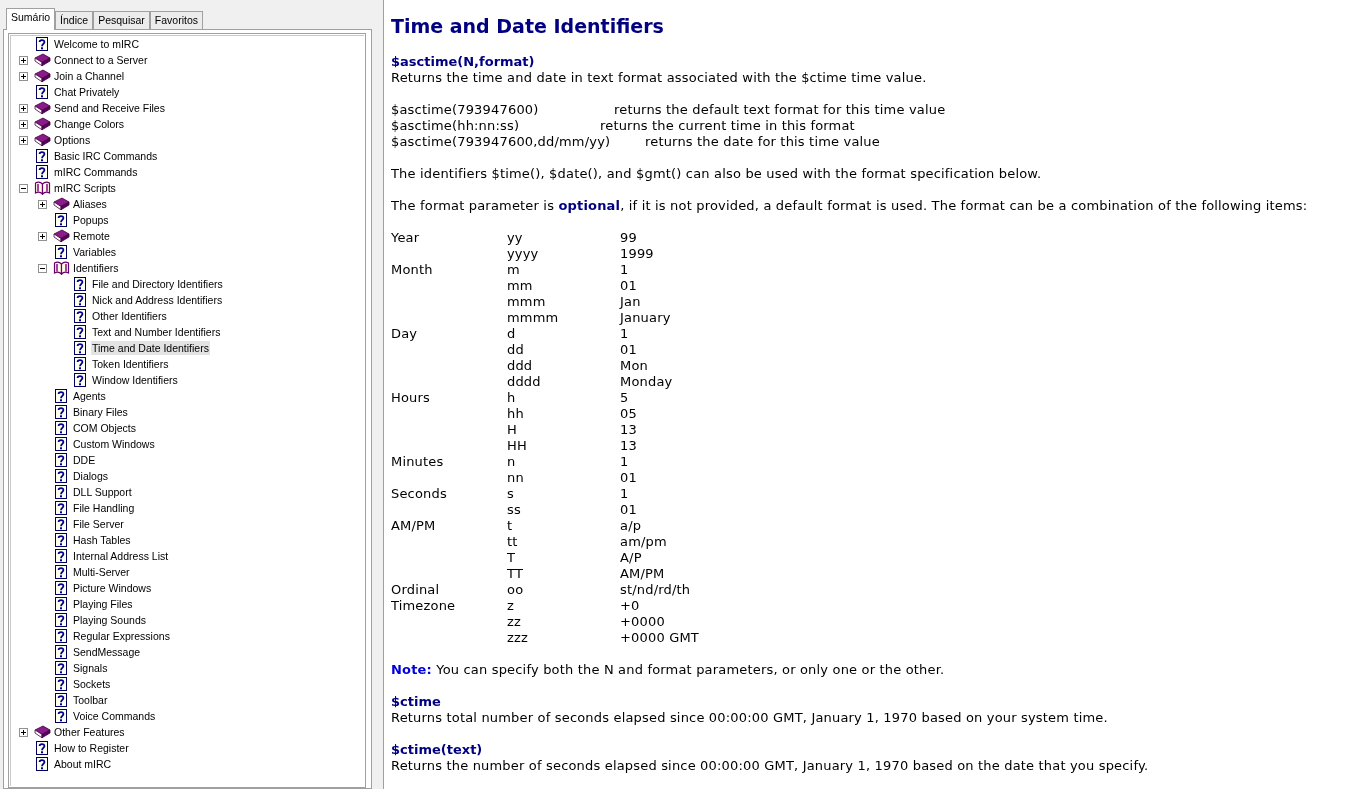 This screenshot has width=1358, height=789. What do you see at coordinates (90, 668) in the screenshot?
I see `tree-item: Signals` at bounding box center [90, 668].